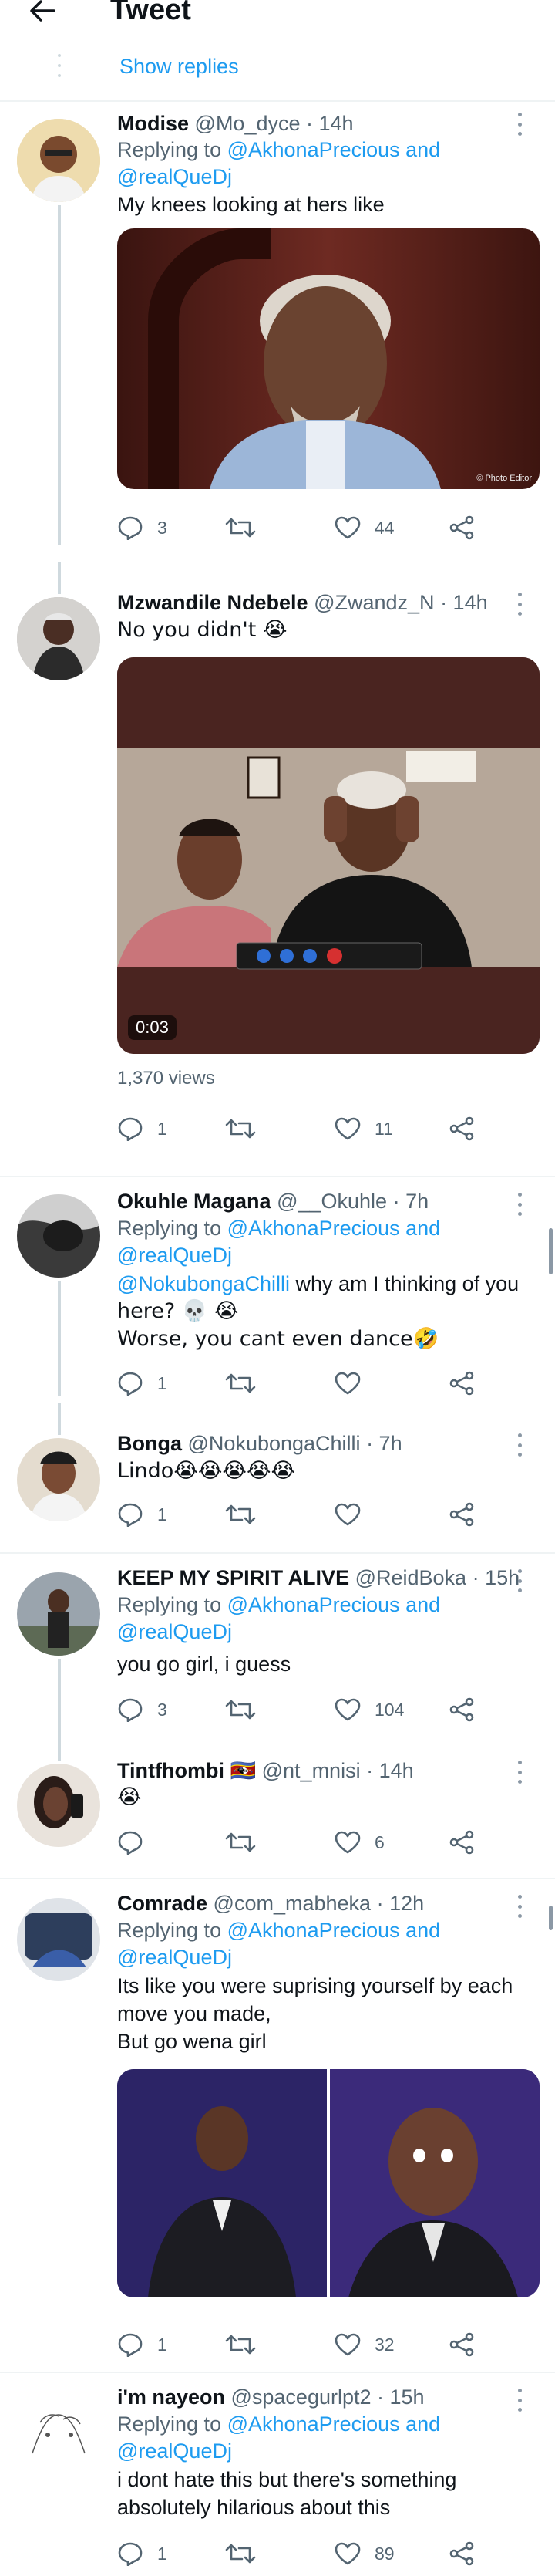 The image size is (555, 2576). I want to click on user-handle: @Zwandz_N, so click(374, 602).